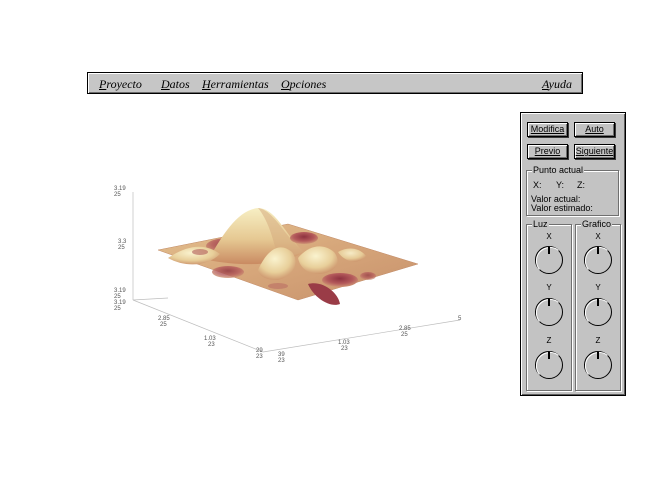  I want to click on light-z-label: Z, so click(549, 340).